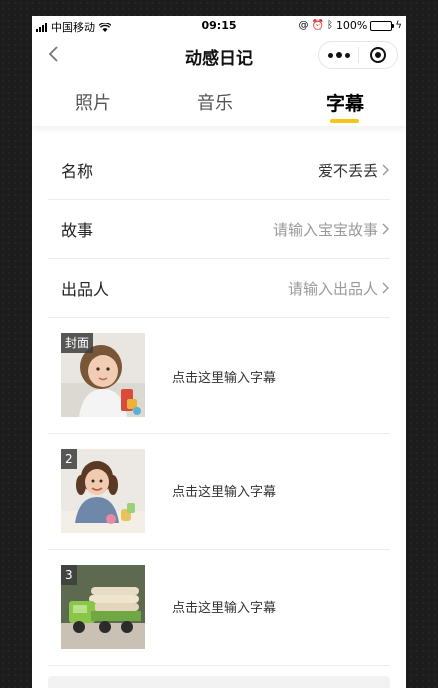 The width and height of the screenshot is (438, 688). What do you see at coordinates (325, 229) in the screenshot?
I see `story-placeholder: 请输入宝宝故事` at bounding box center [325, 229].